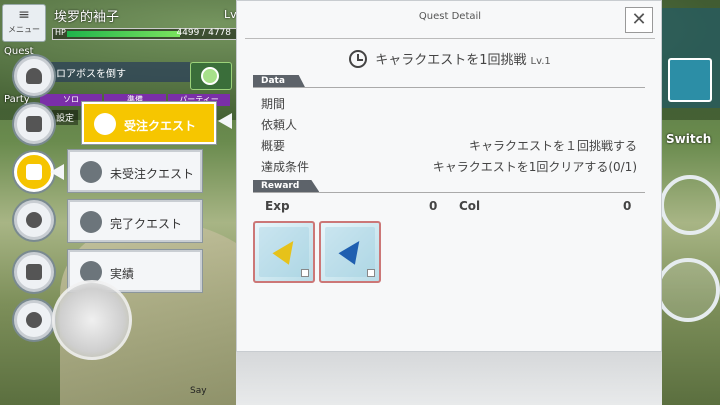  What do you see at coordinates (91, 222) in the screenshot?
I see `quest-done-icon` at bounding box center [91, 222].